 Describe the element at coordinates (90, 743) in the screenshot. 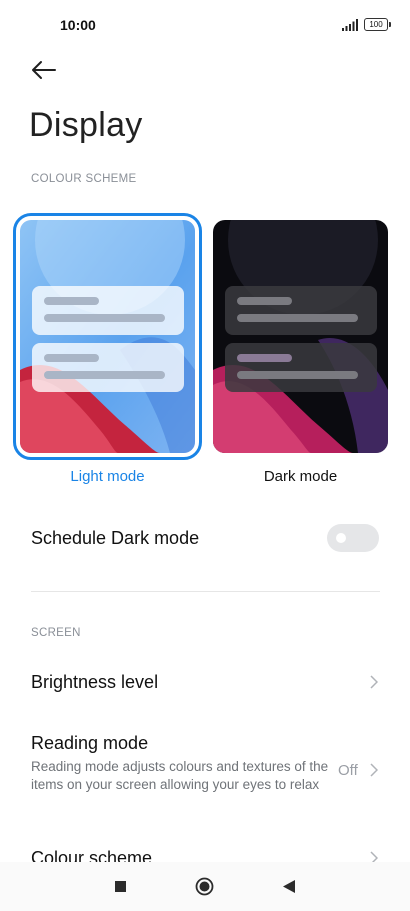

I see `reading-mode-label: Reading mode` at that location.